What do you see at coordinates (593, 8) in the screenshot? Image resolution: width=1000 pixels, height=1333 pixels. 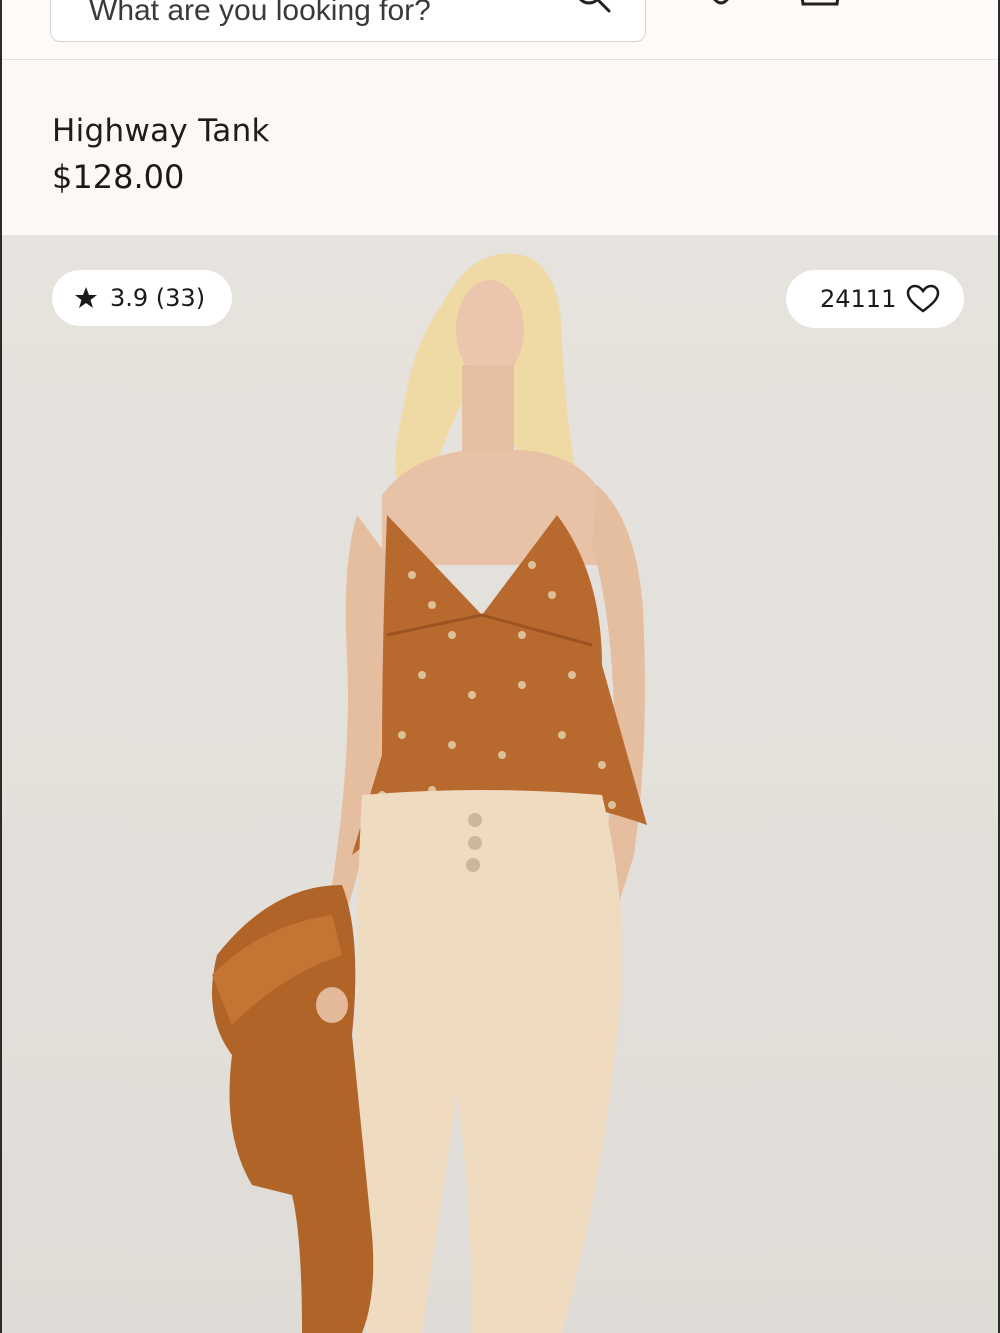 I see `search-icon` at bounding box center [593, 8].